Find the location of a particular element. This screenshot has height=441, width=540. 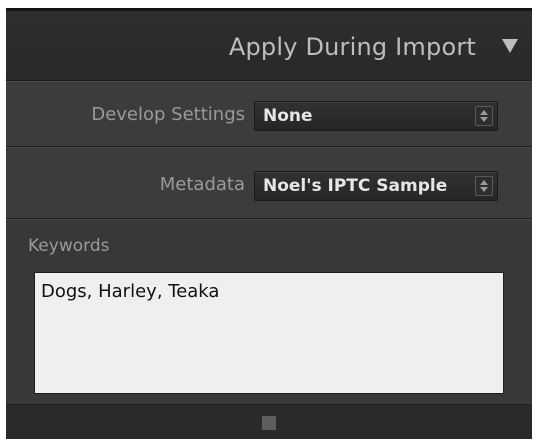

metadata-value: Noel's IPTC Sample is located at coordinates (355, 186).